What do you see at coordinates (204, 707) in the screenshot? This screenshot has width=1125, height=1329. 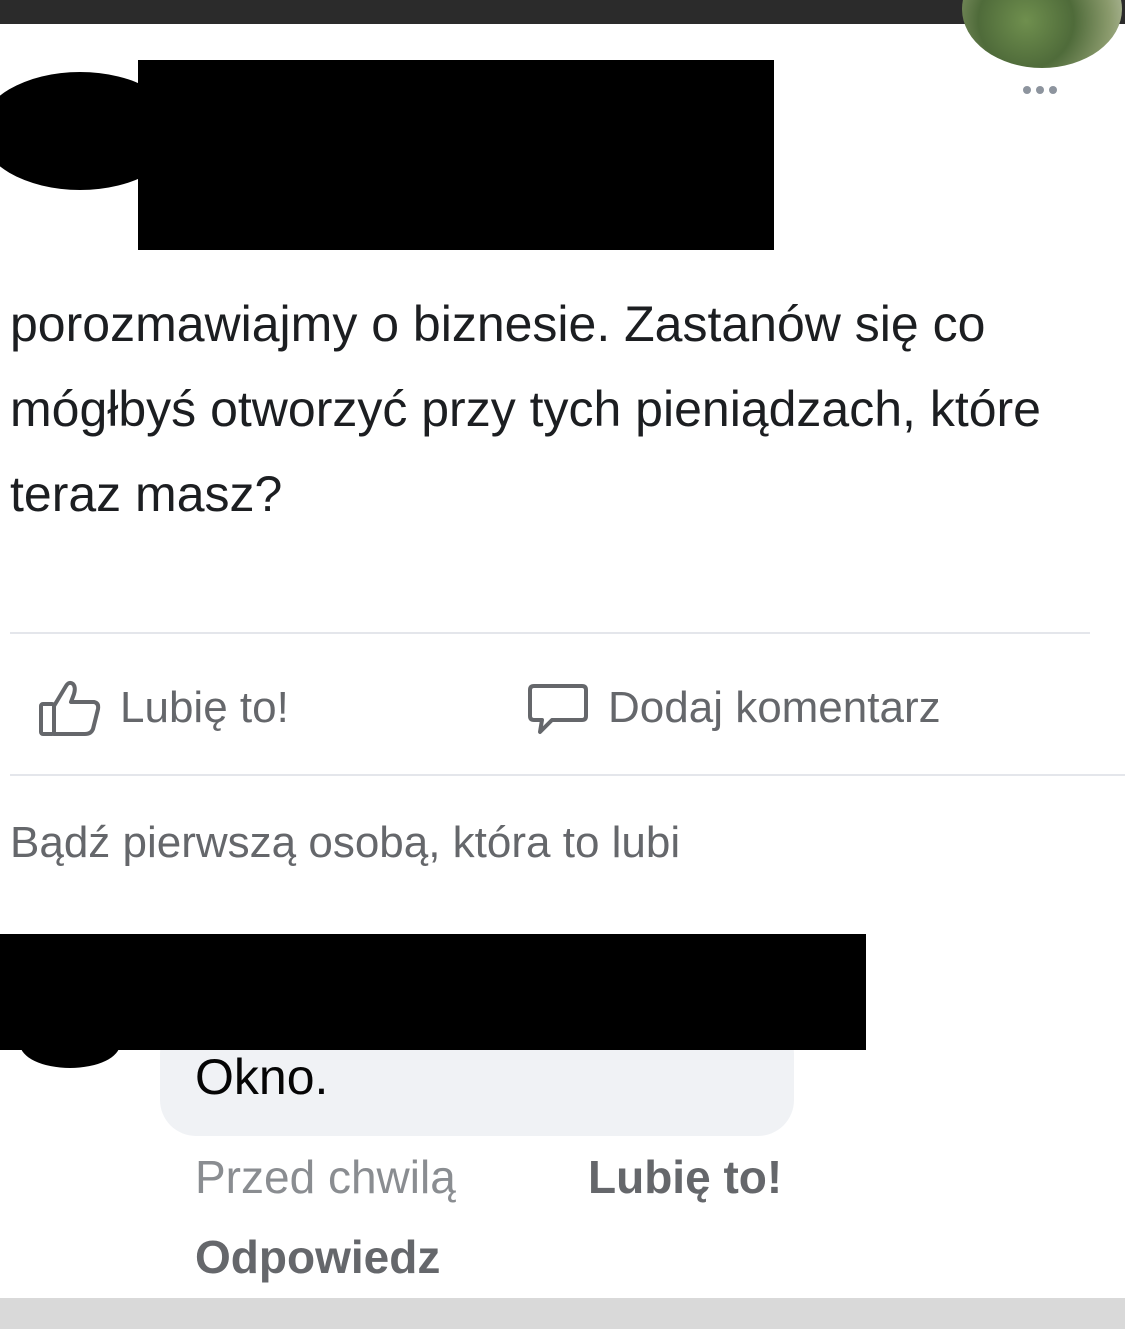 I see `like-button-label: Lubię to!` at bounding box center [204, 707].